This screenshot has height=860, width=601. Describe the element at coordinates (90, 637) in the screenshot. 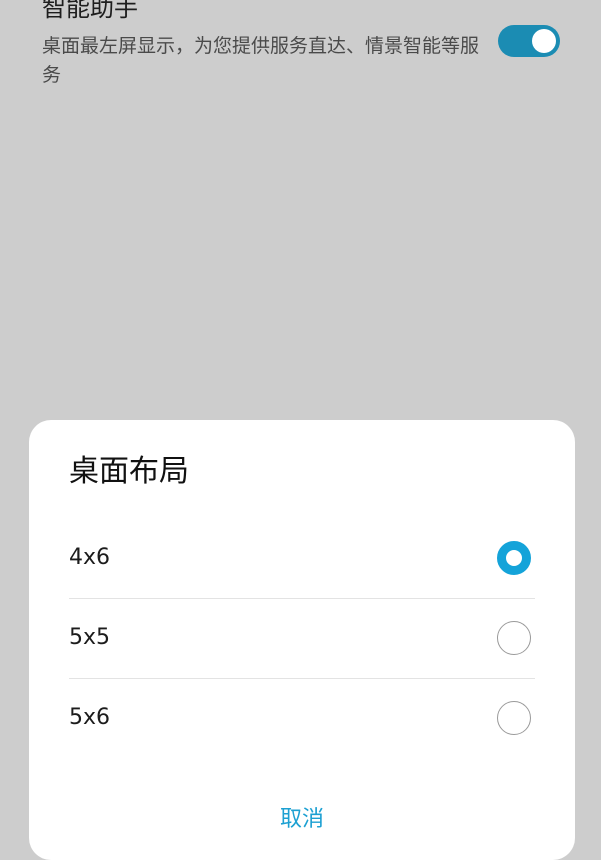

I see `option-label: 5x5` at that location.